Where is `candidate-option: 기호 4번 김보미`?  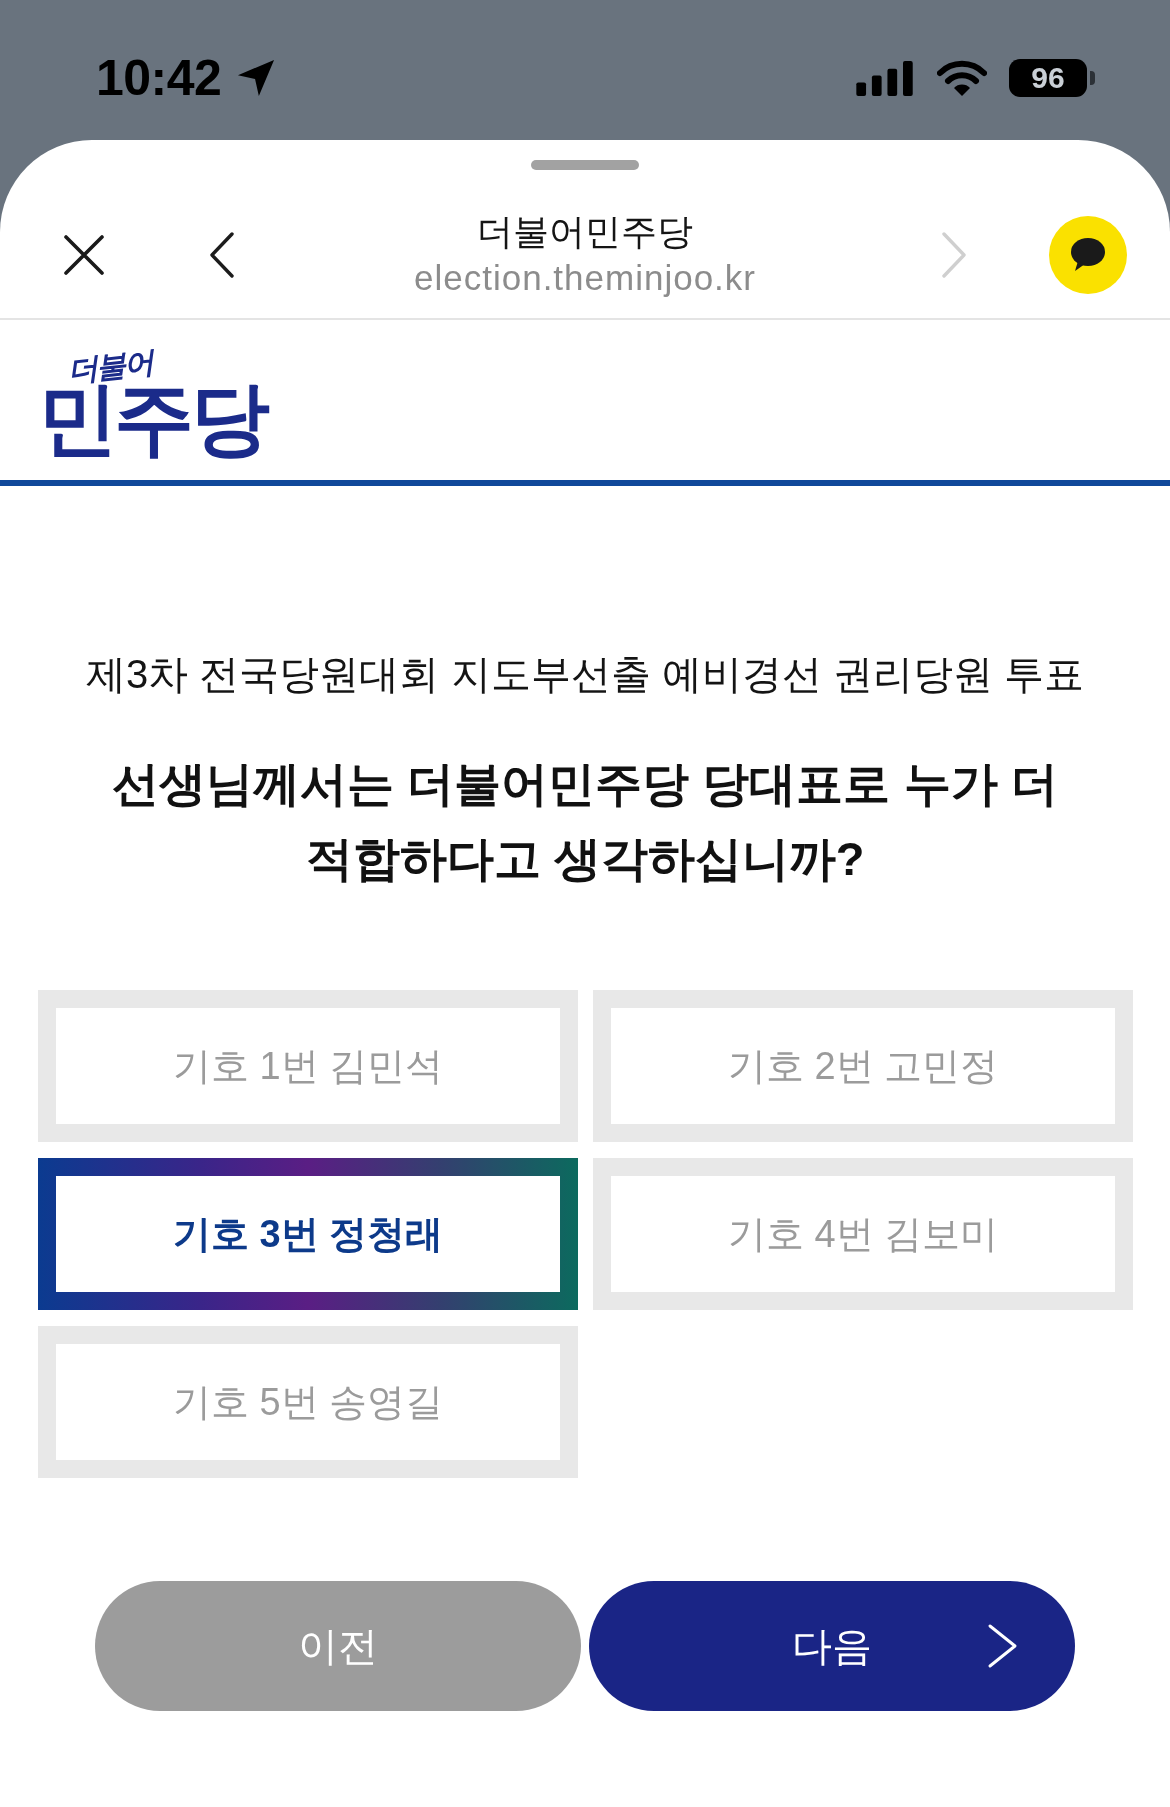
candidate-option: 기호 4번 김보미 is located at coordinates (863, 1234).